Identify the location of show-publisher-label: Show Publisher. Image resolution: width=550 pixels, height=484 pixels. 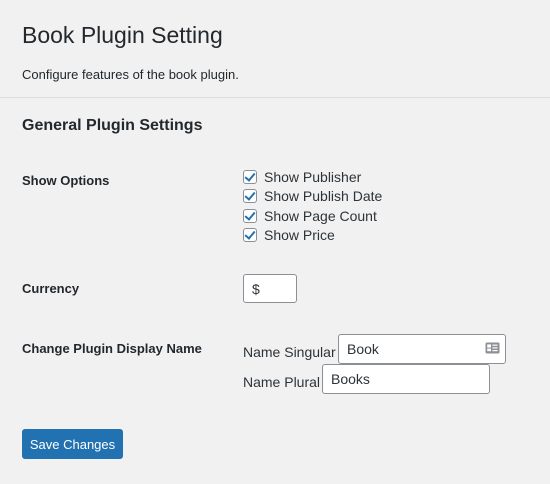
(313, 177).